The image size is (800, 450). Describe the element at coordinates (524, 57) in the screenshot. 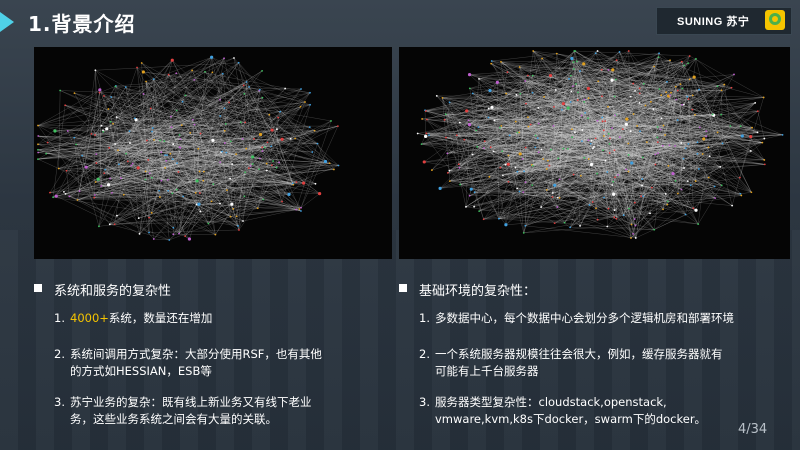

I see `graph-edge` at that location.